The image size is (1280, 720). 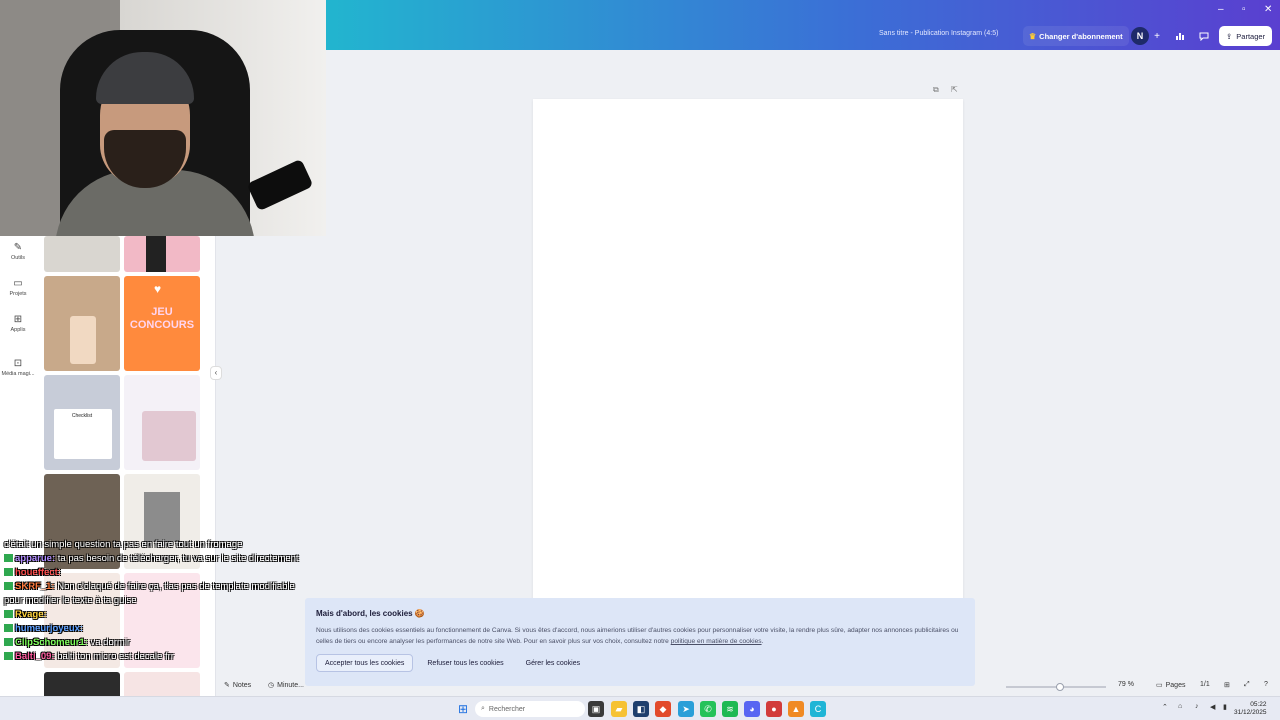 I want to click on chat-username: humeurjoyeux:, so click(x=49, y=628).